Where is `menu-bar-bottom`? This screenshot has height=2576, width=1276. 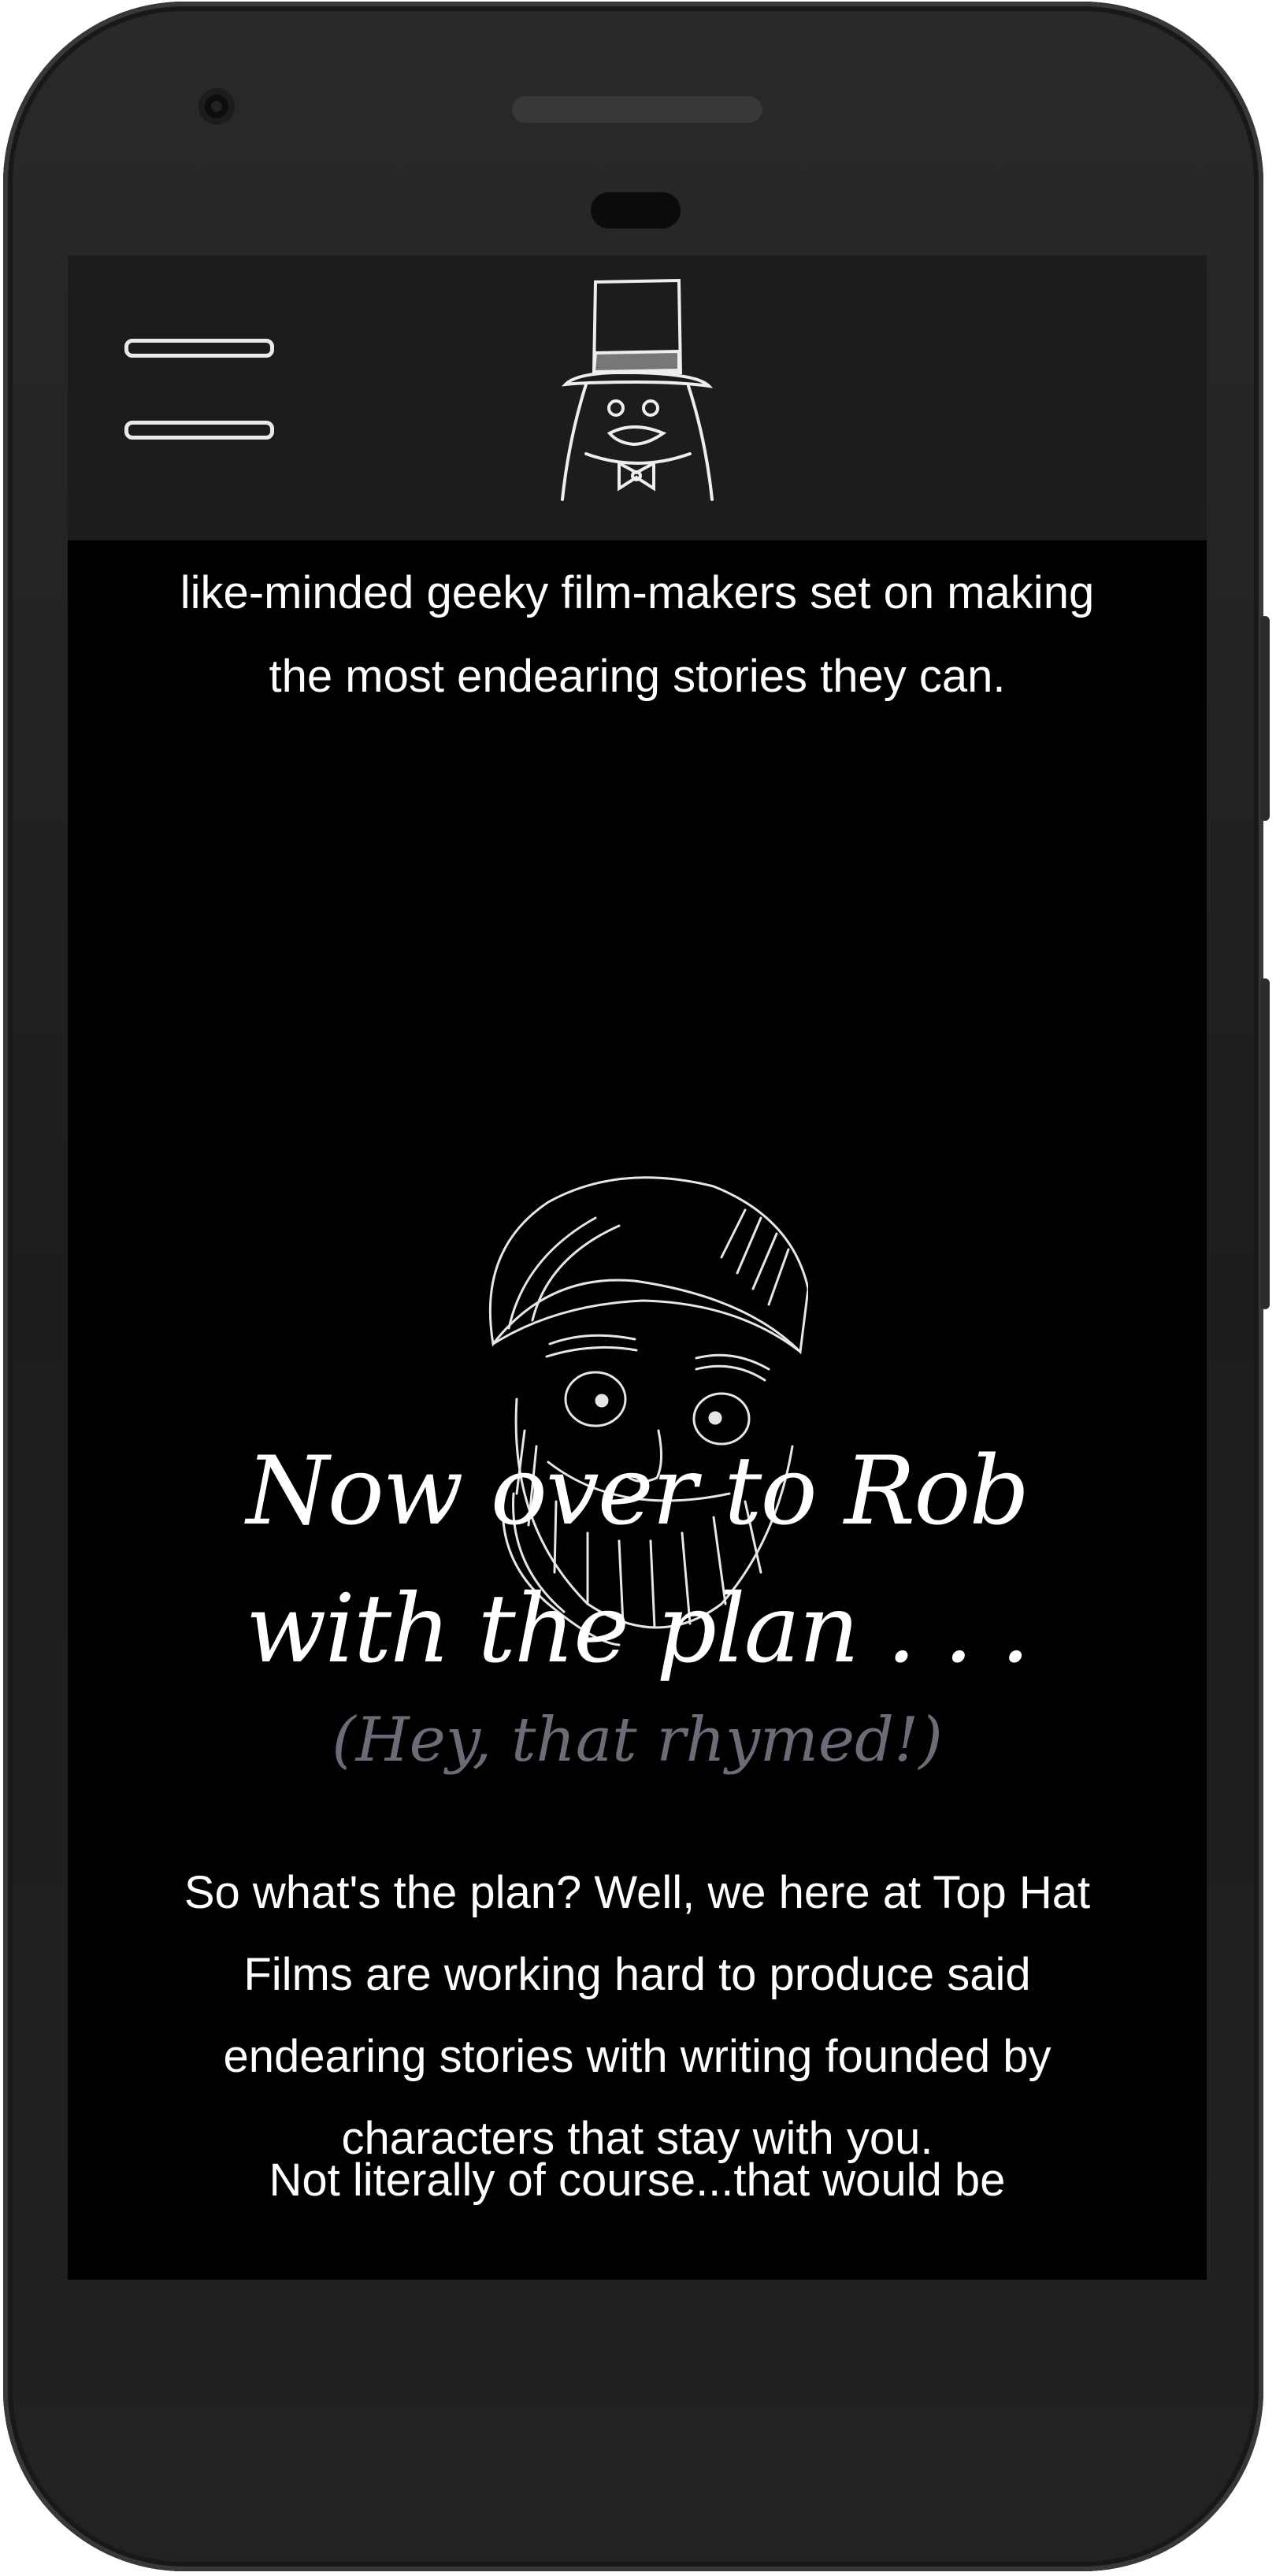 menu-bar-bottom is located at coordinates (199, 430).